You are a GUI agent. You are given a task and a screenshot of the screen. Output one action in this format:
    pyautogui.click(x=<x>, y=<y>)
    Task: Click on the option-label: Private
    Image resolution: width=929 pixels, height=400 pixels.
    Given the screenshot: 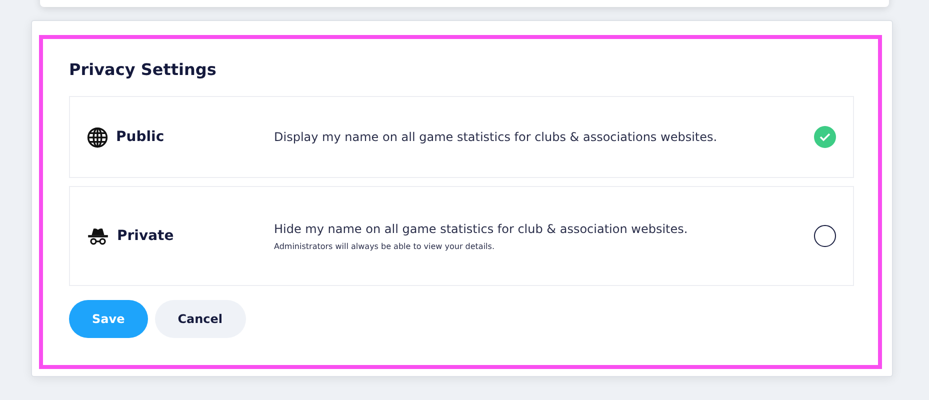 What is the action you would take?
    pyautogui.click(x=145, y=236)
    